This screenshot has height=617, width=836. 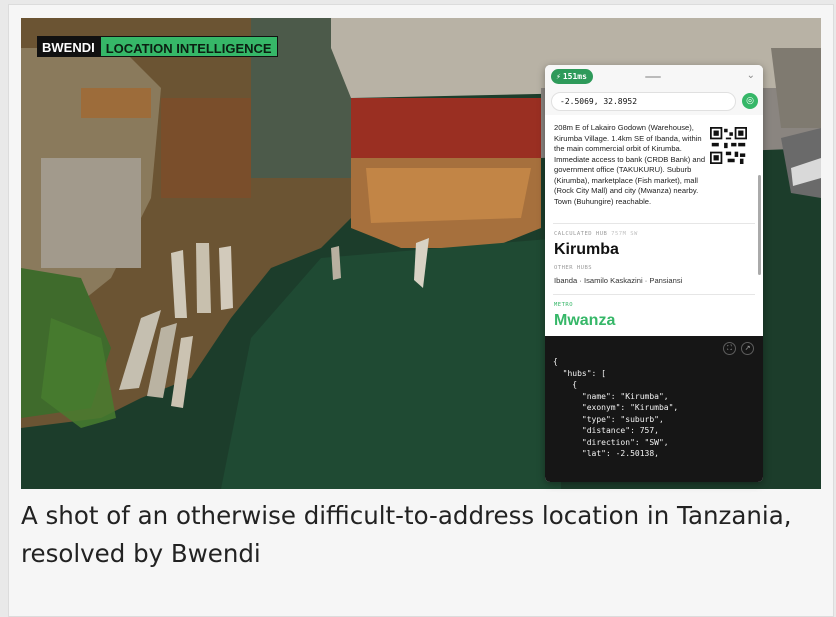 I want to click on hub-name: Kirumba, so click(x=586, y=249).